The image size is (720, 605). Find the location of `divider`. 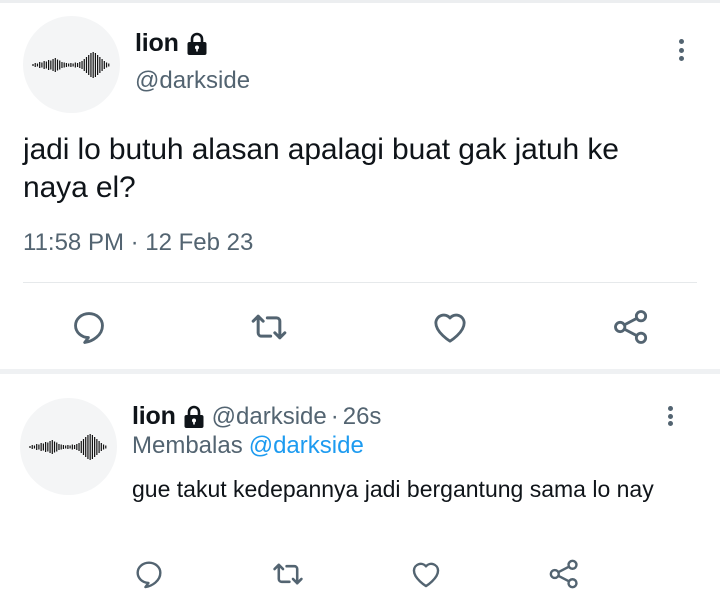

divider is located at coordinates (360, 282).